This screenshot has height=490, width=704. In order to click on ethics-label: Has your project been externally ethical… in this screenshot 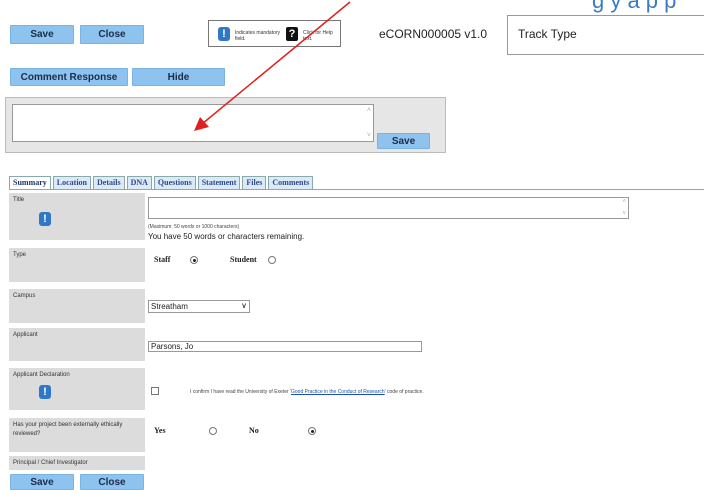, I will do `click(68, 429)`.